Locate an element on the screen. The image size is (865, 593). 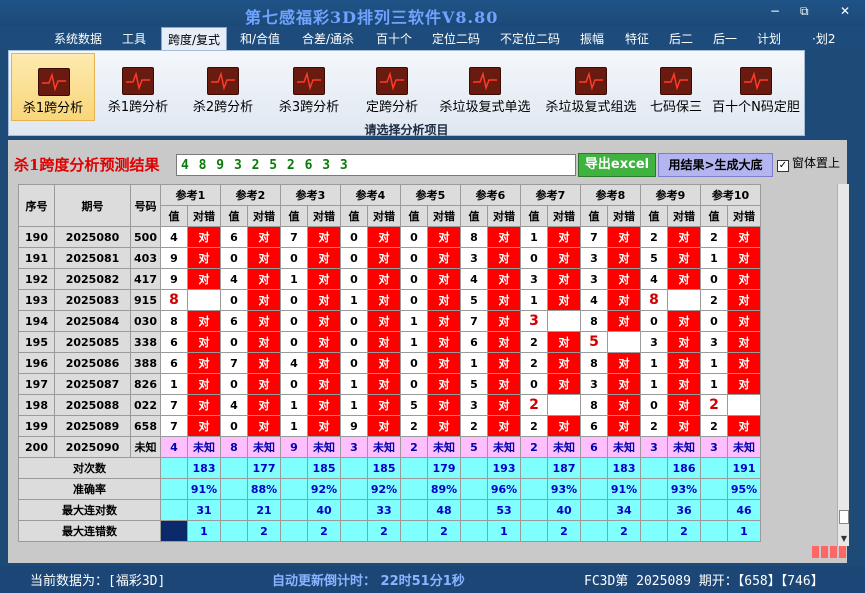
table-row: 193 2025083 915 8 0 对 0 对 1 对 0 对 5 对 1 对 4 对 8 2 对 is located at coordinates (389, 300).